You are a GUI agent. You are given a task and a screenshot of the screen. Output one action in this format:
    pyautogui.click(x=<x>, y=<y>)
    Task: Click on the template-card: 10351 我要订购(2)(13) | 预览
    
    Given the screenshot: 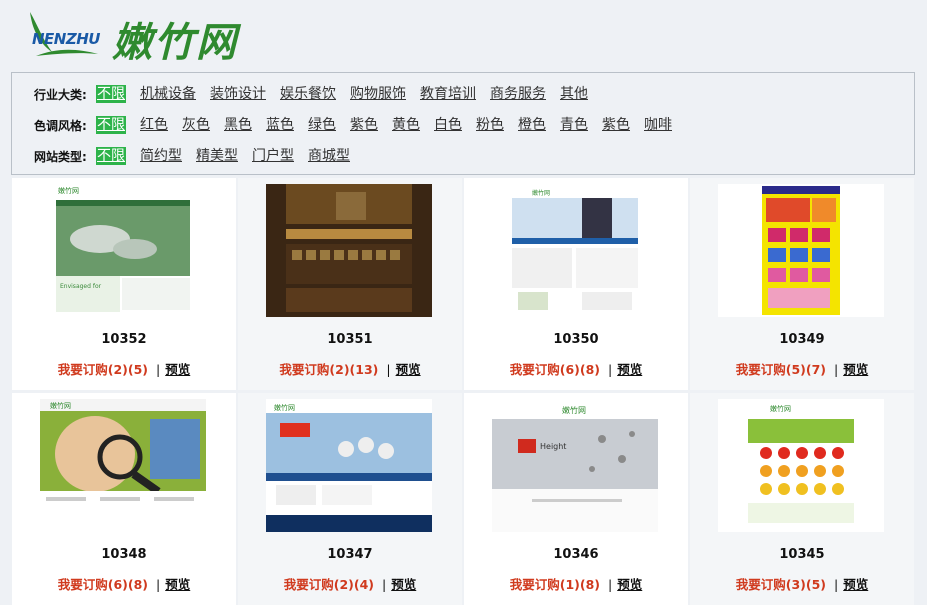 What is the action you would take?
    pyautogui.click(x=350, y=284)
    